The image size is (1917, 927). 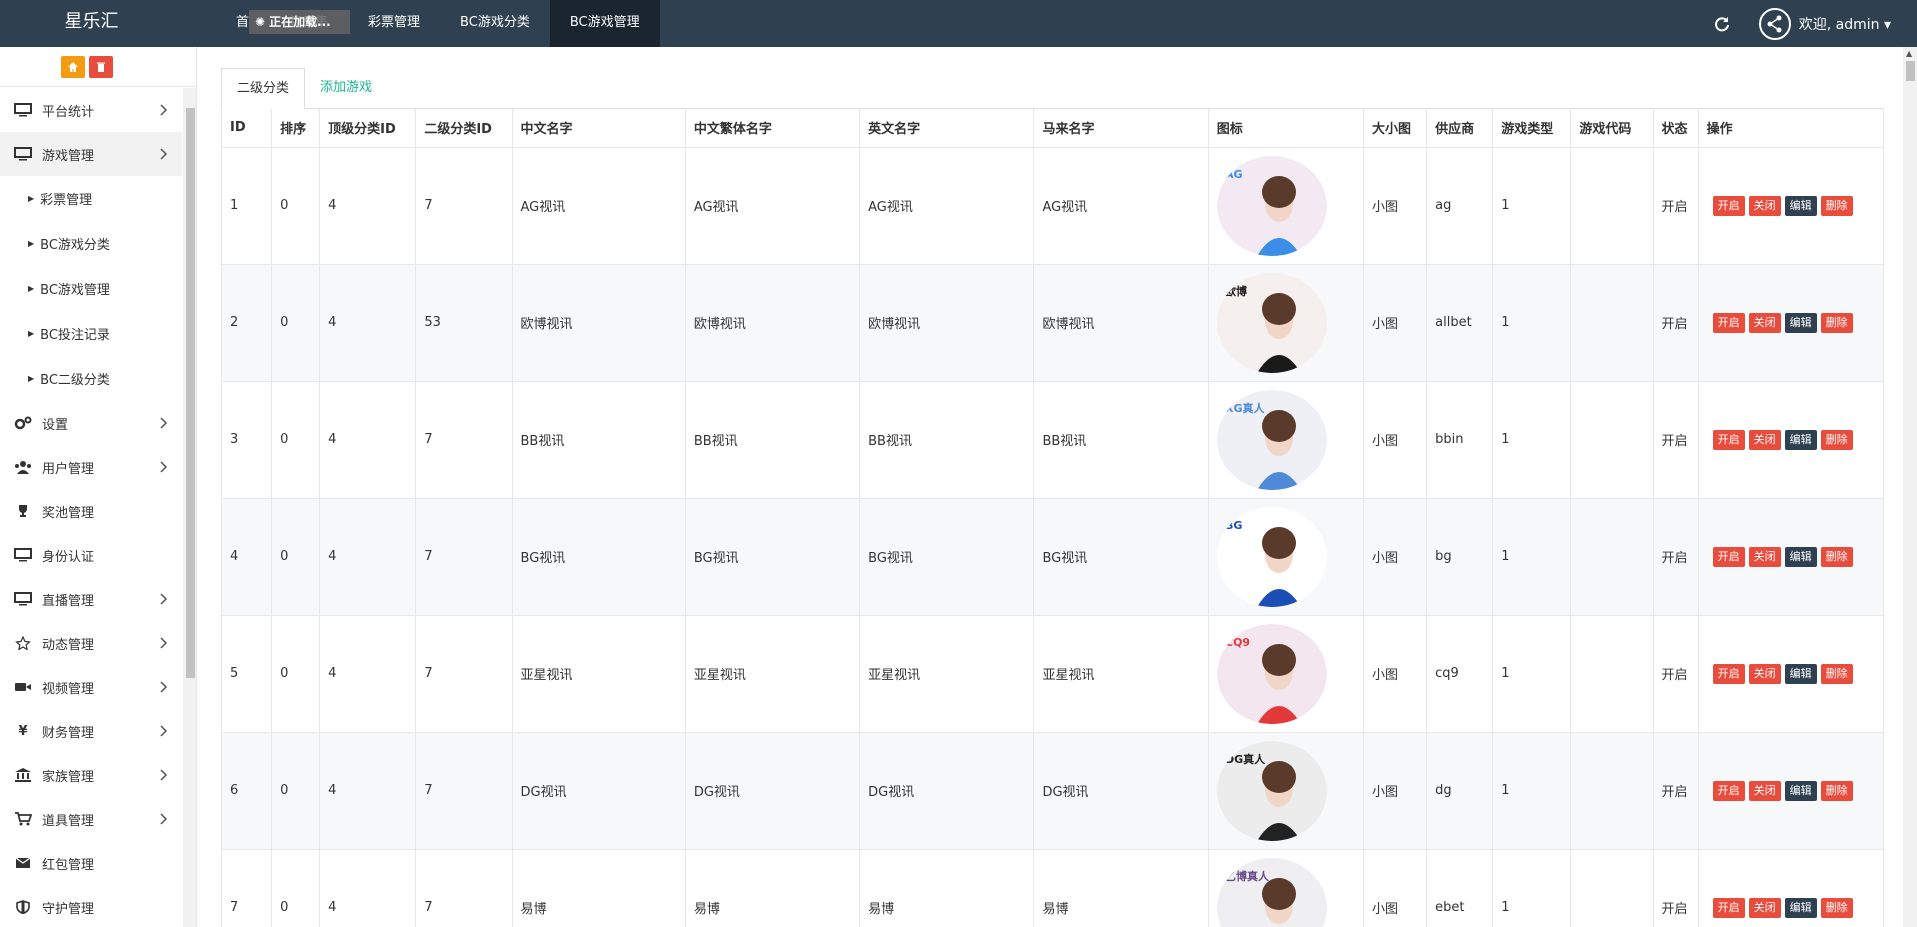 I want to click on cell-en: DG视讯, so click(x=947, y=790).